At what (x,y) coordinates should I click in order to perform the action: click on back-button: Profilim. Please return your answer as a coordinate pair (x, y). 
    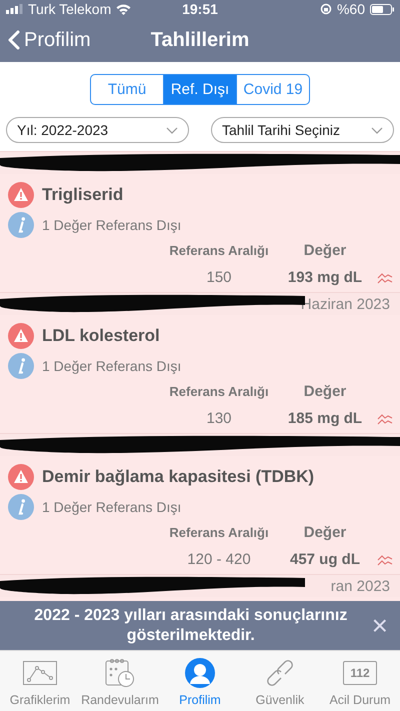
    Looking at the image, I should click on (49, 40).